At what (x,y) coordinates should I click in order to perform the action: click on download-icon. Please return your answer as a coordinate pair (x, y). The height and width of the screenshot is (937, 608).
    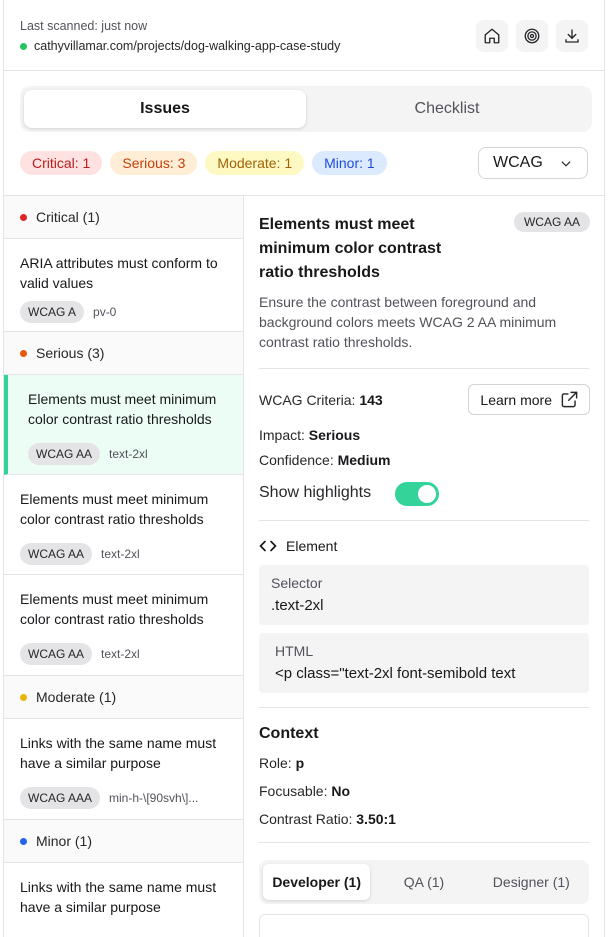
    Looking at the image, I should click on (572, 36).